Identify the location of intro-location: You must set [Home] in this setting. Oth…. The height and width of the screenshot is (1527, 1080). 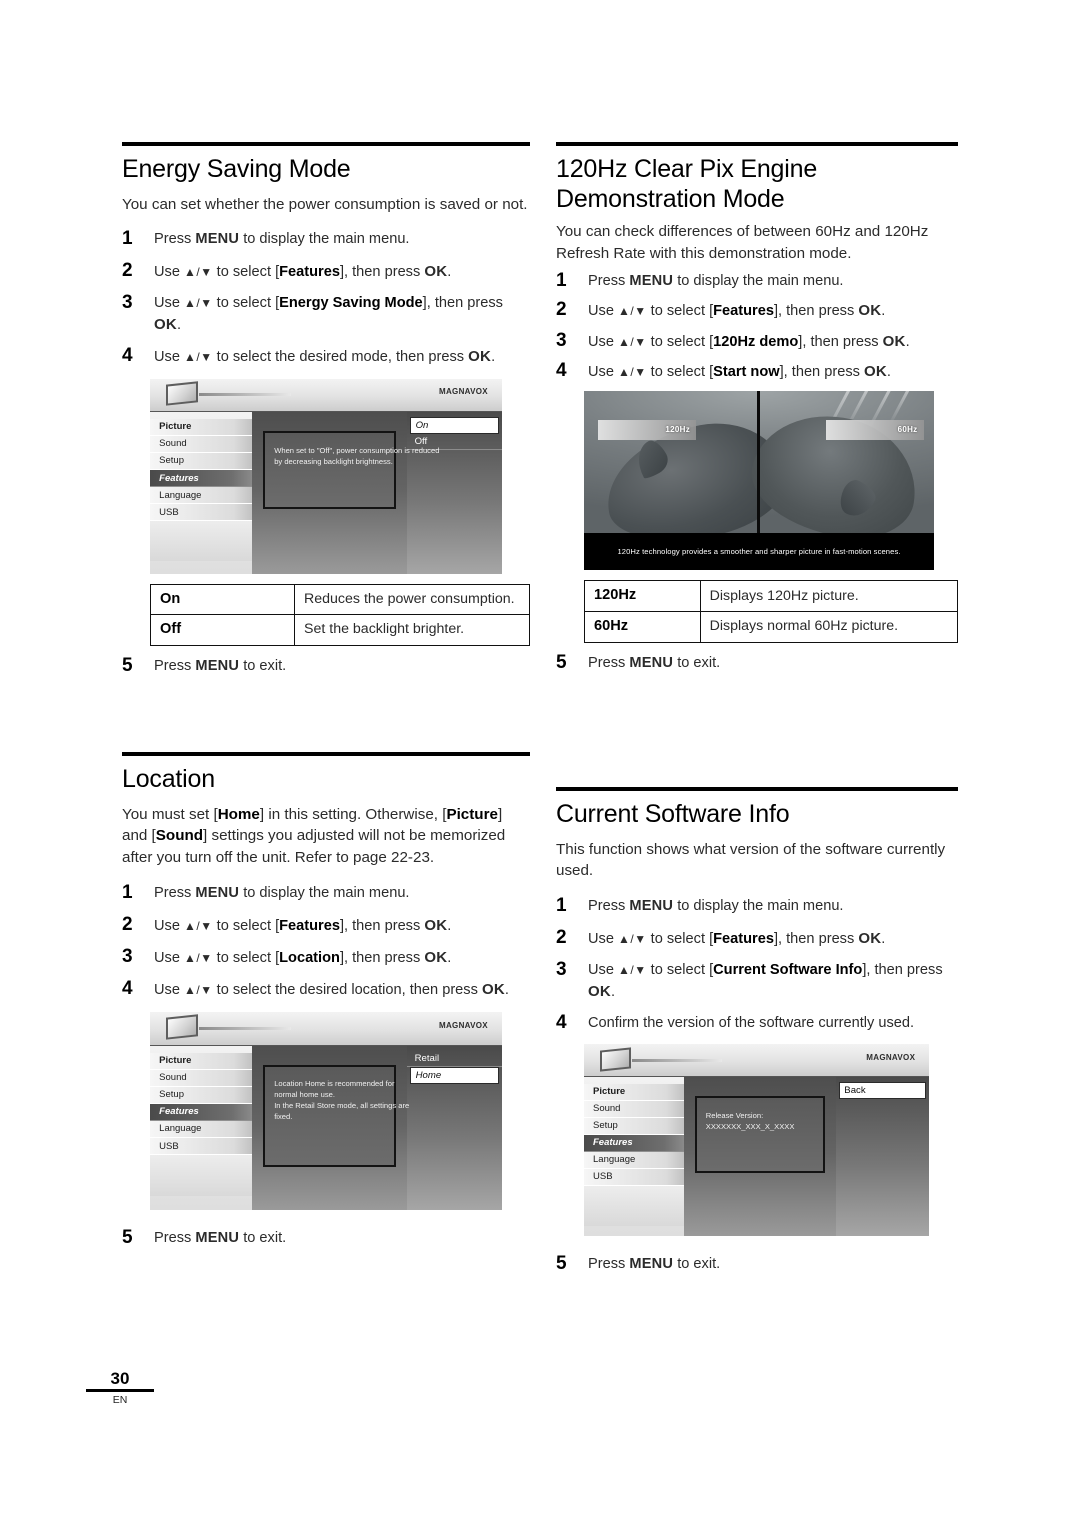
(314, 836).